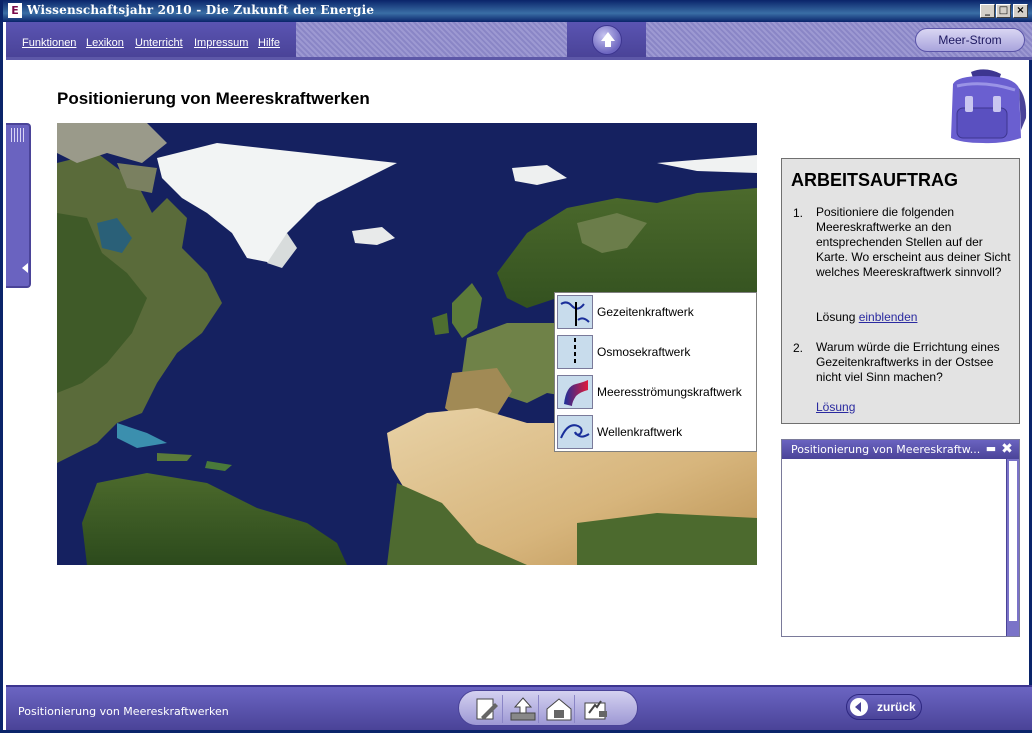 The height and width of the screenshot is (733, 1032). I want to click on export-camera-icon, so click(595, 709).